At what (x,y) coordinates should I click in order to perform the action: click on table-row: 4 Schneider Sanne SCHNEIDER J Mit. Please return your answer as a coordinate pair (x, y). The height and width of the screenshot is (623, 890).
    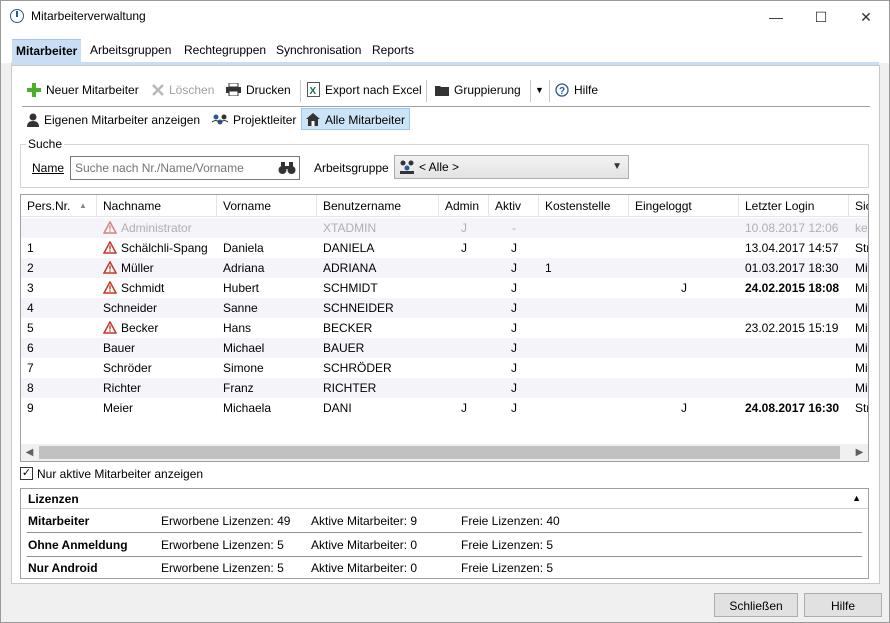
    Looking at the image, I should click on (444, 308).